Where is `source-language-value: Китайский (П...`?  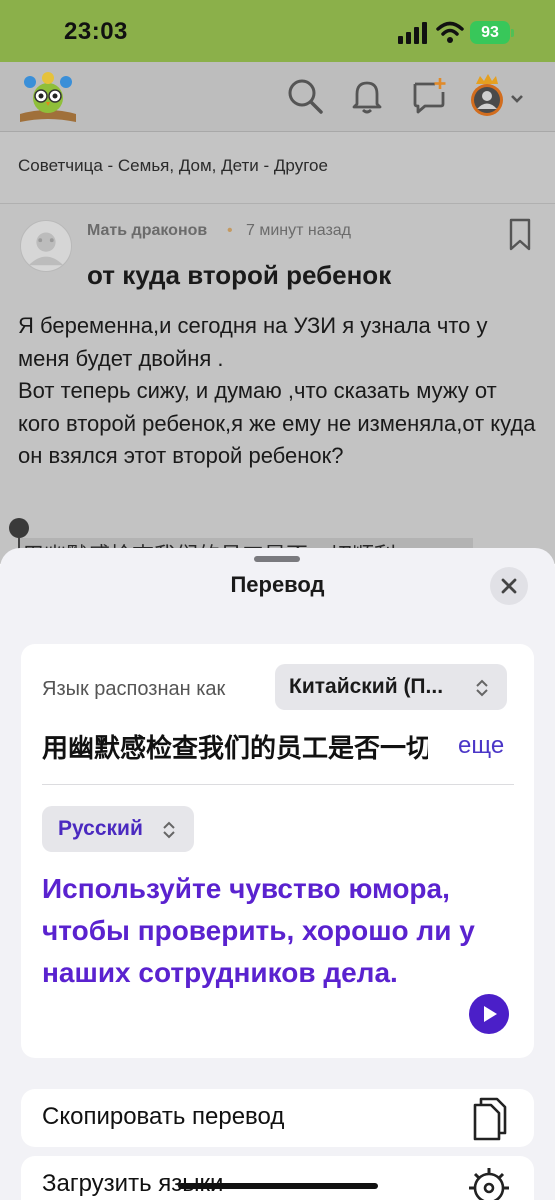
source-language-value: Китайский (П... is located at coordinates (366, 686).